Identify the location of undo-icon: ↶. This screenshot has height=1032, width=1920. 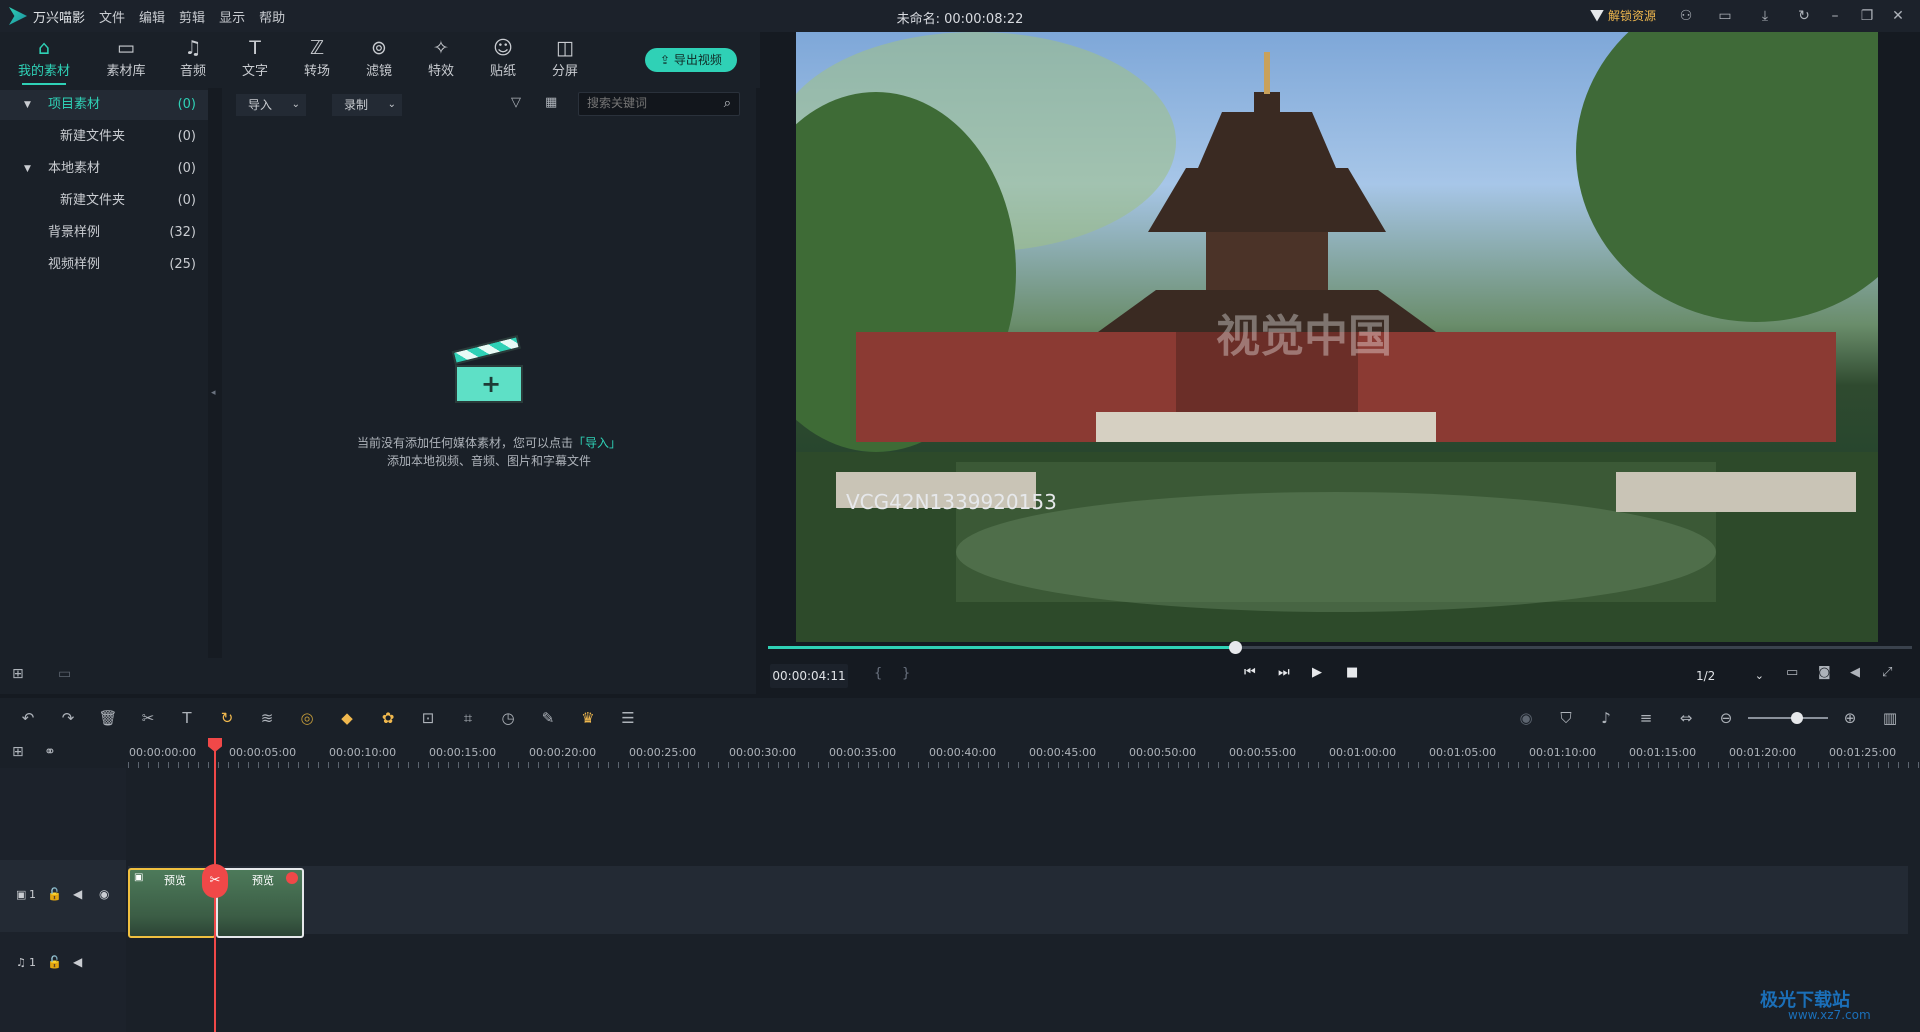
(28, 718).